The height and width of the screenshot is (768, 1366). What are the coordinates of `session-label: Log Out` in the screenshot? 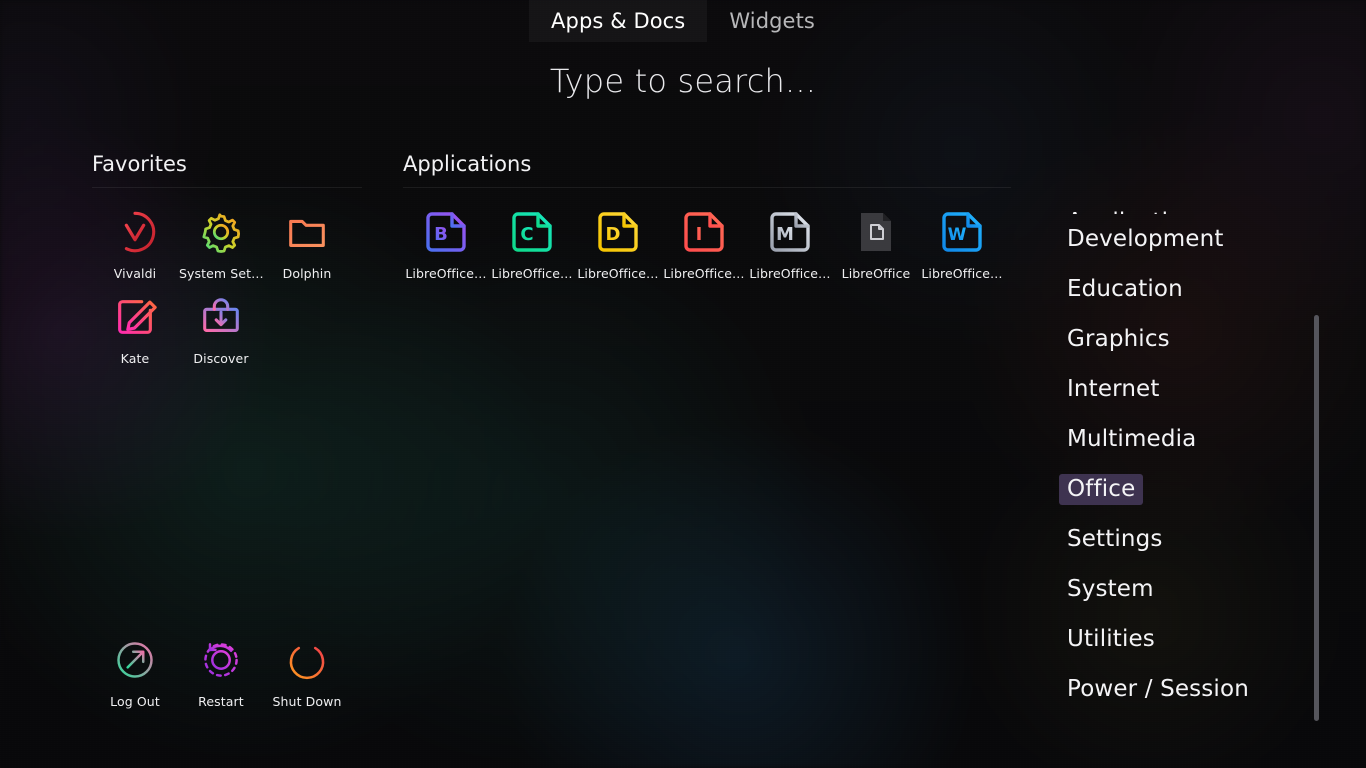 It's located at (135, 701).